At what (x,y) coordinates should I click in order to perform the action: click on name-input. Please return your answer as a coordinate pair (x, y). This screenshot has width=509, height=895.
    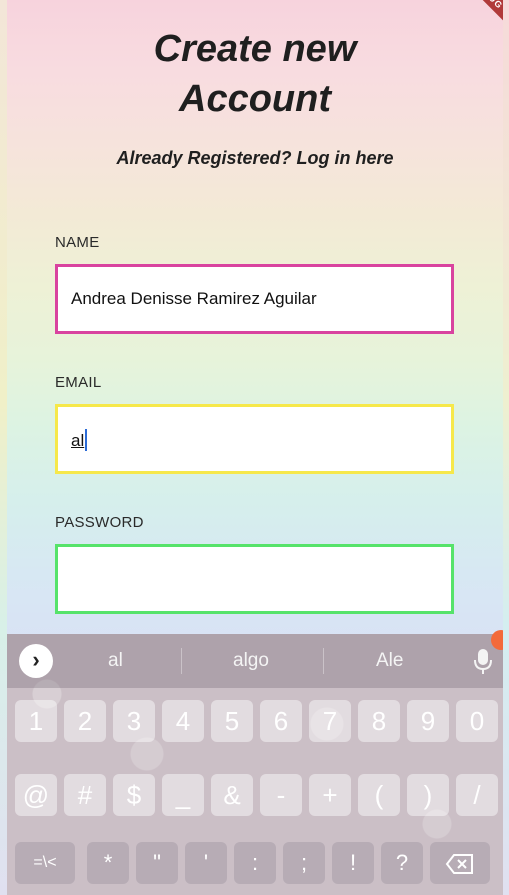
    Looking at the image, I should click on (254, 299).